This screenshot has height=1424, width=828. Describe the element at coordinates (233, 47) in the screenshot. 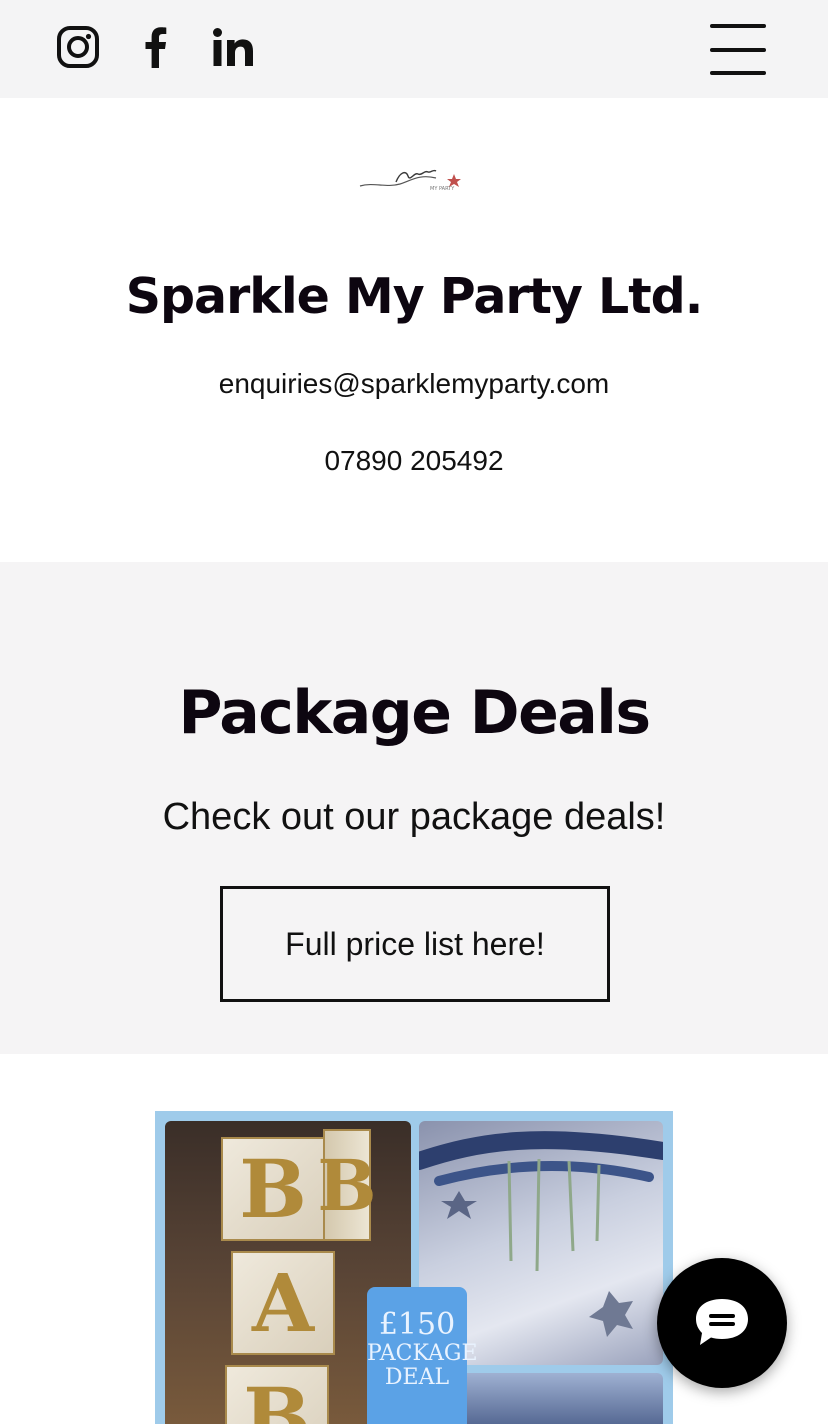

I see `linkedin-icon` at that location.